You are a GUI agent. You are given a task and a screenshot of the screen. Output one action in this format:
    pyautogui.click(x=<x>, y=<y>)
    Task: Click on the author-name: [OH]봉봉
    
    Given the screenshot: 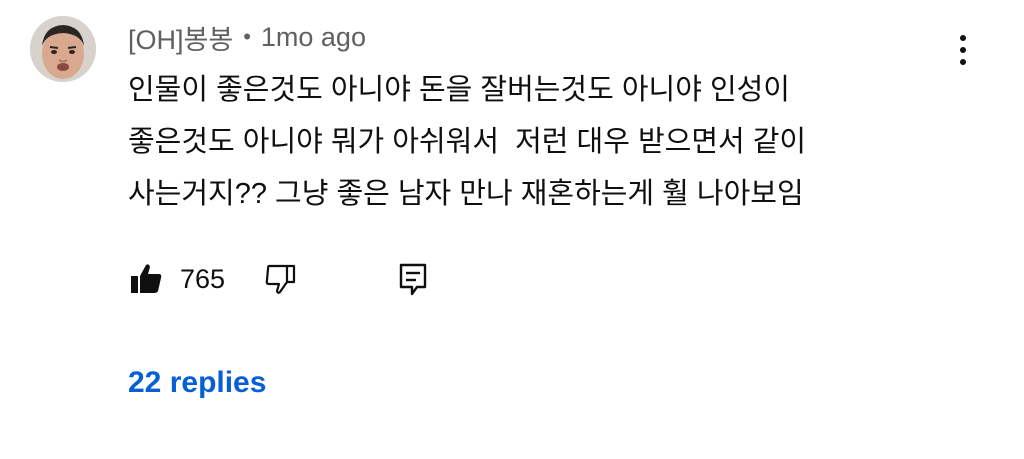 What is the action you would take?
    pyautogui.click(x=180, y=37)
    